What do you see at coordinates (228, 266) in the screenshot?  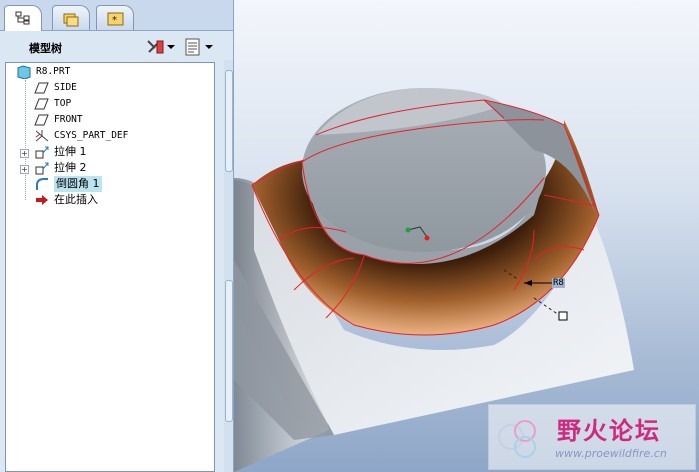 I see `panel-sash` at bounding box center [228, 266].